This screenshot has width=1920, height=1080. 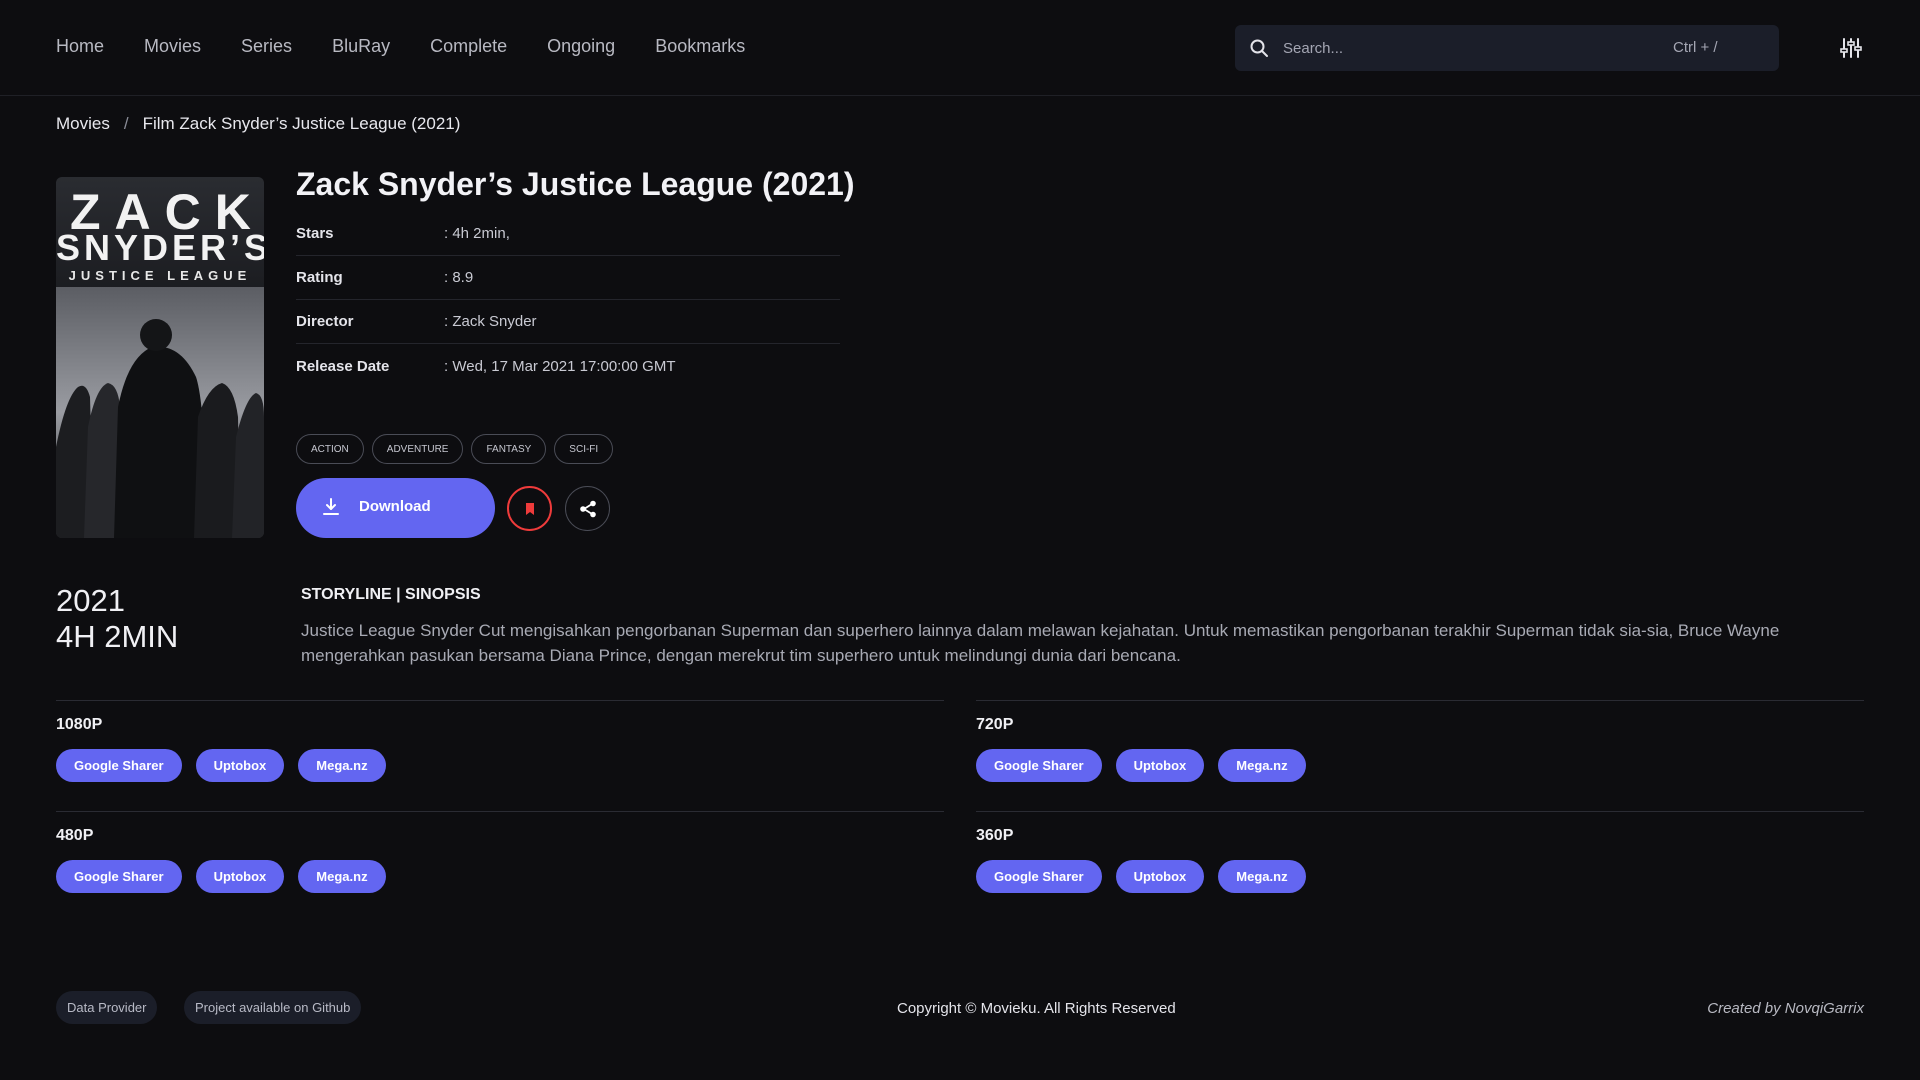 What do you see at coordinates (75, 835) in the screenshot?
I see `quality-label: 480P` at bounding box center [75, 835].